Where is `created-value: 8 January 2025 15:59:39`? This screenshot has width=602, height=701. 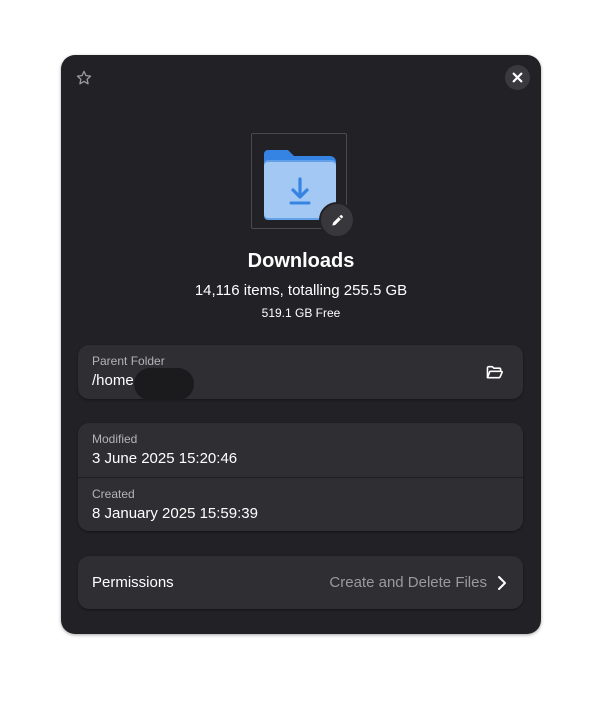 created-value: 8 January 2025 15:59:39 is located at coordinates (175, 513).